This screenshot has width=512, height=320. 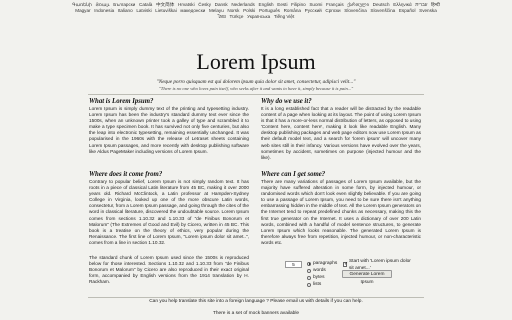 What do you see at coordinates (143, 10) in the screenshot?
I see `language-link: Latviski` at bounding box center [143, 10].